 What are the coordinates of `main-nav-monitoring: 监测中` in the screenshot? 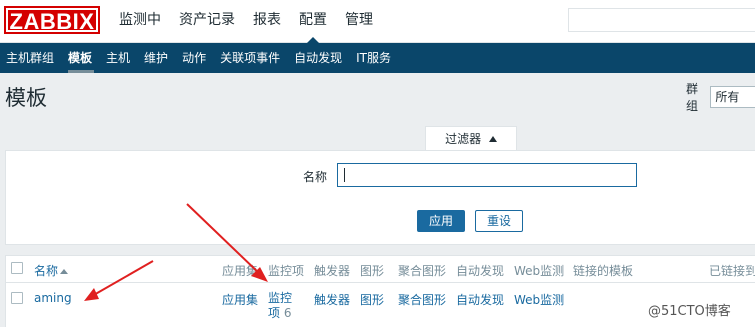 It's located at (140, 21).